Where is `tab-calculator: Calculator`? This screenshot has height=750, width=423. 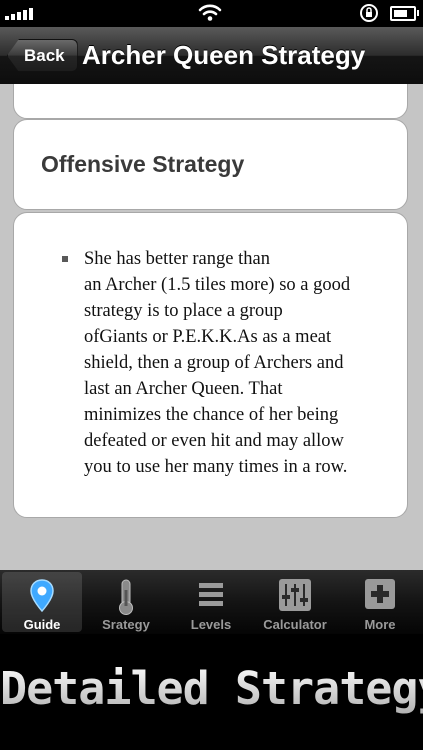 tab-calculator: Calculator is located at coordinates (295, 602).